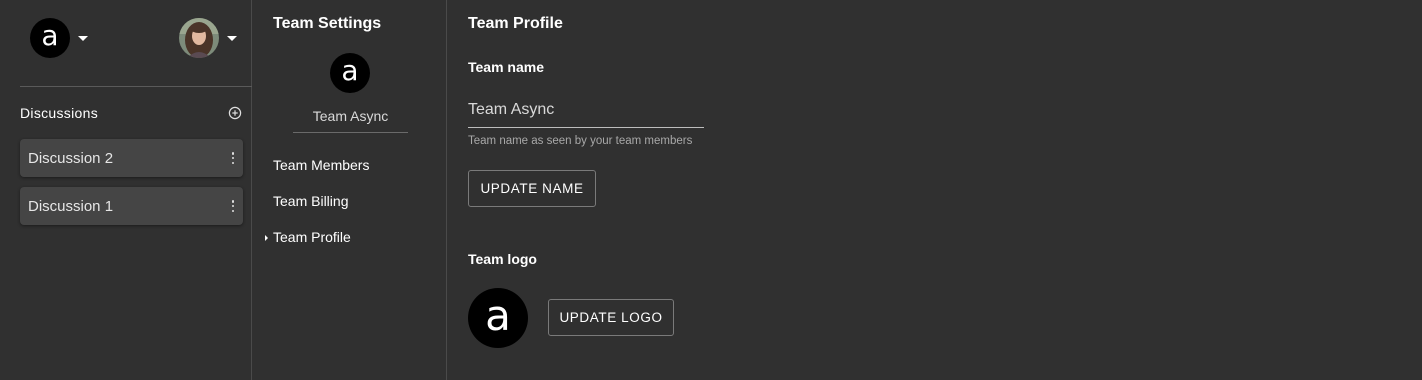 Image resolution: width=1422 pixels, height=380 pixels. I want to click on team-name-label: Team name, so click(506, 67).